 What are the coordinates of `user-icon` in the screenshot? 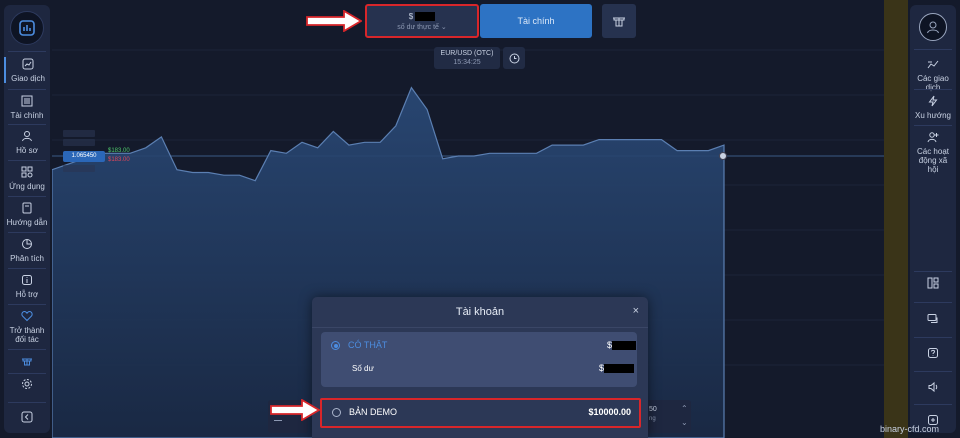 It's located at (27, 136).